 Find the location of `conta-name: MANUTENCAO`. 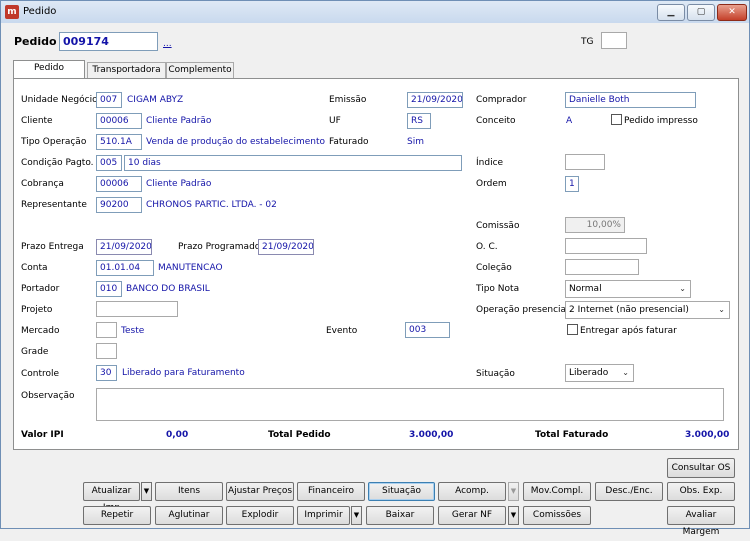

conta-name: MANUTENCAO is located at coordinates (190, 268).